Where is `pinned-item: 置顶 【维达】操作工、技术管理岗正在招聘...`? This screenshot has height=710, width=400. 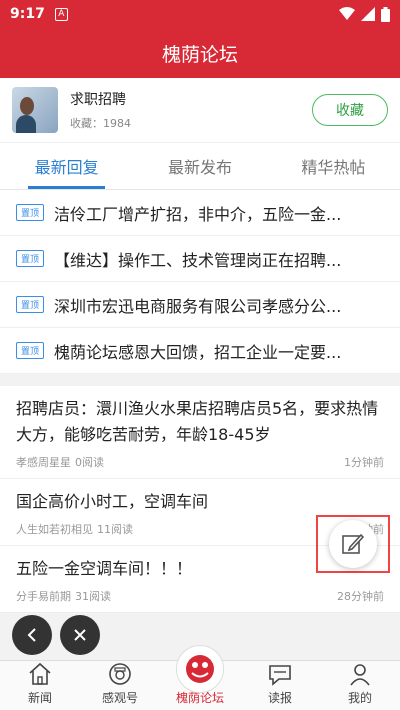
pinned-item: 置顶 【维达】操作工、技术管理岗正在招聘... is located at coordinates (200, 259).